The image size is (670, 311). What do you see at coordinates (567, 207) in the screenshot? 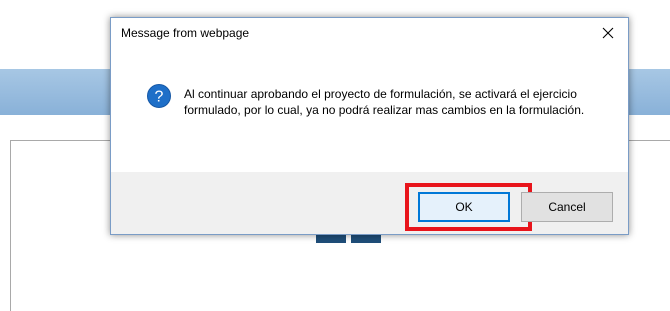
I see `cancel-button: Cancel` at bounding box center [567, 207].